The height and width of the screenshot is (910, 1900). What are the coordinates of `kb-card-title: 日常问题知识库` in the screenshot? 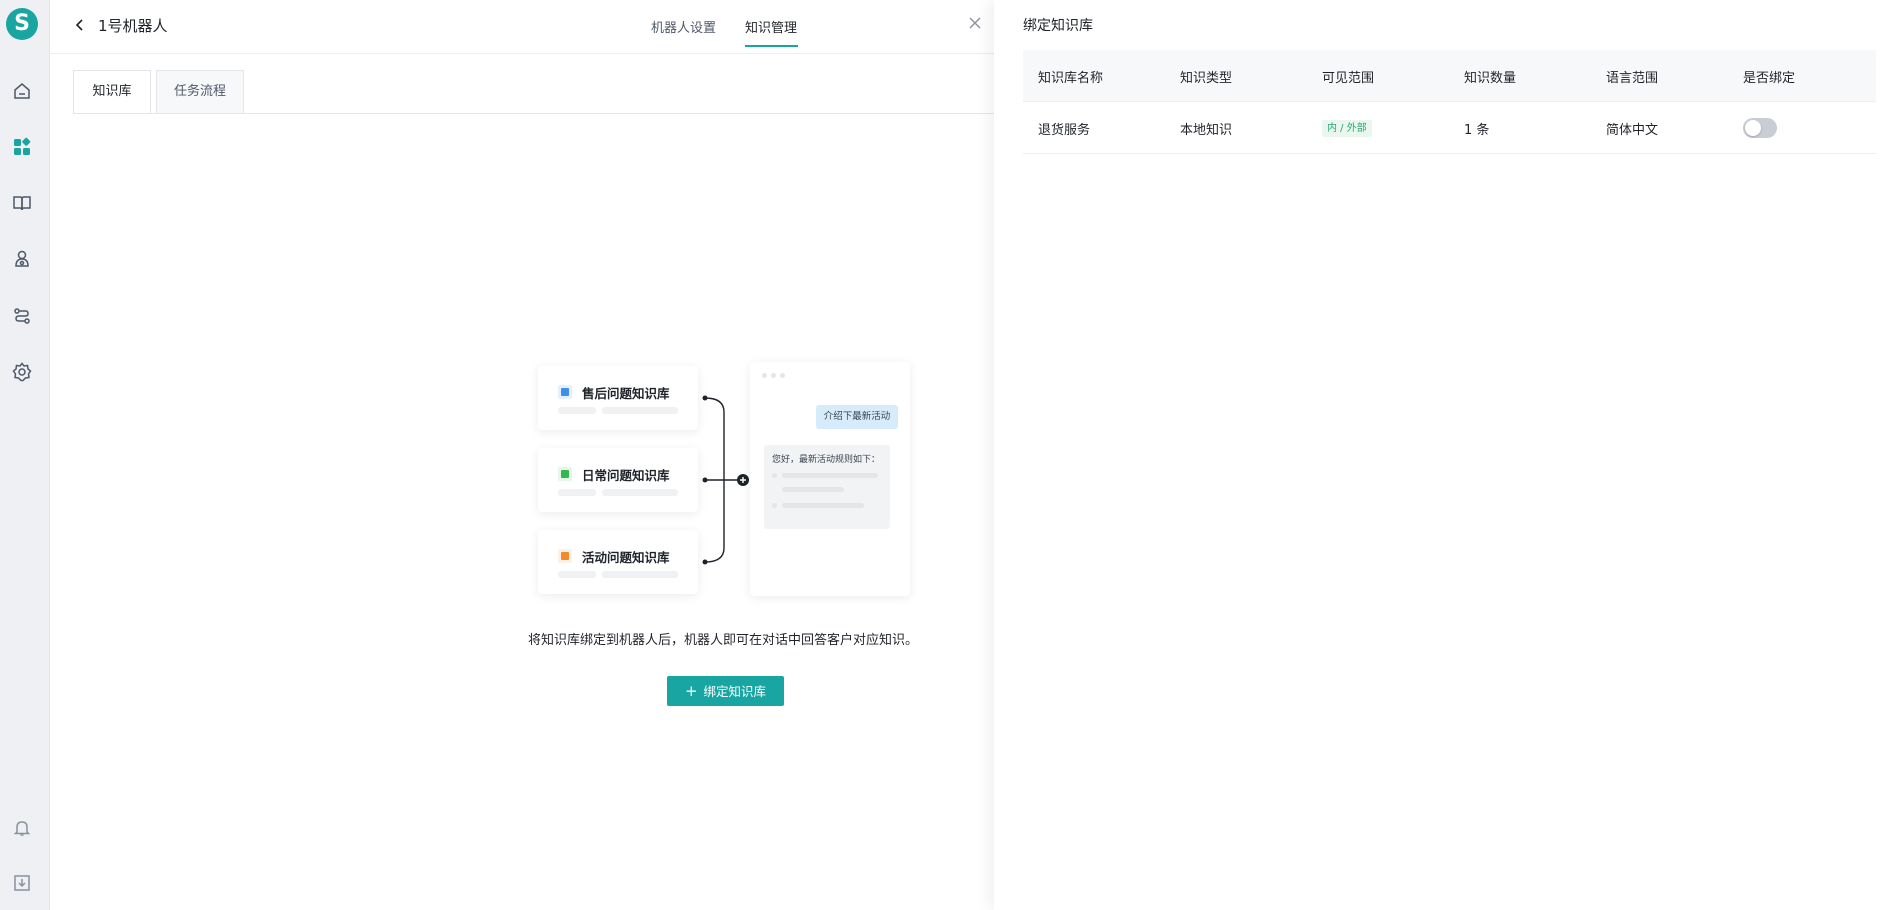 It's located at (626, 475).